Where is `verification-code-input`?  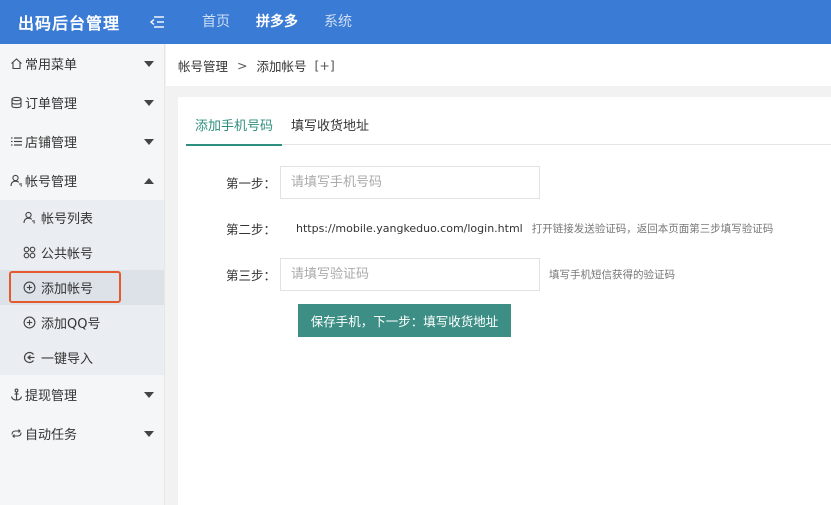
verification-code-input is located at coordinates (410, 274).